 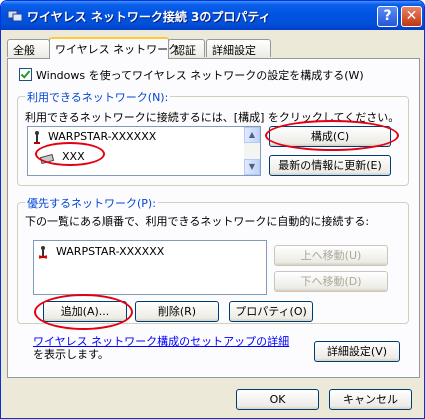 I want to click on use-windows-config-checkbox: Windows を使ってワイヤレス ネットワークの設定を構成する(W), so click(x=191, y=75).